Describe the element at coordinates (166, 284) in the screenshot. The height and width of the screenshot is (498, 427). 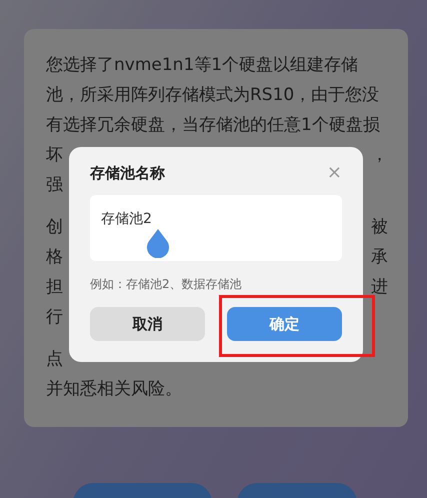
I see `hint-text: 例如：存储池2、数据存储池` at that location.